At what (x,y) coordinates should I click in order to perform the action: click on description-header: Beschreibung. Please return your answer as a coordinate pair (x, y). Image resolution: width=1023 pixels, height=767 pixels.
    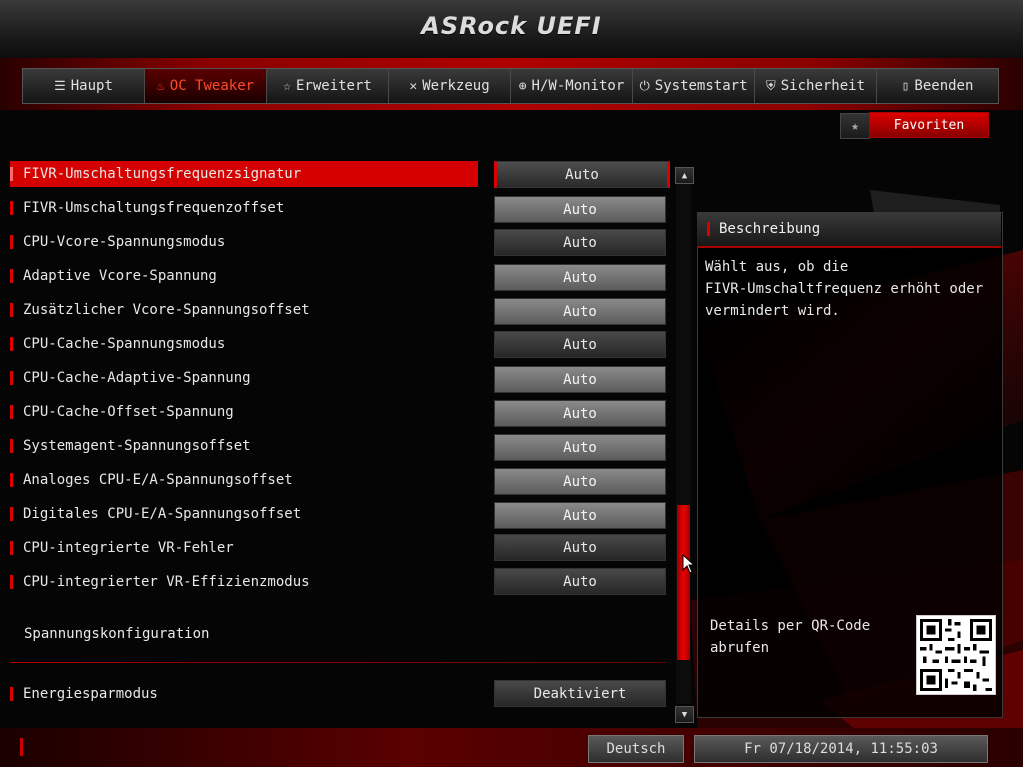
    Looking at the image, I should click on (849, 230).